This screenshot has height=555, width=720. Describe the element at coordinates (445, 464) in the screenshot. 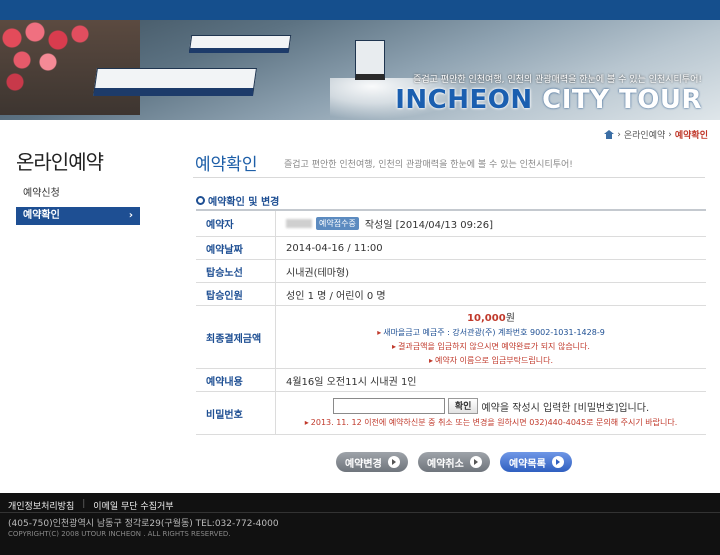

I see `button-label: 예약취소` at that location.